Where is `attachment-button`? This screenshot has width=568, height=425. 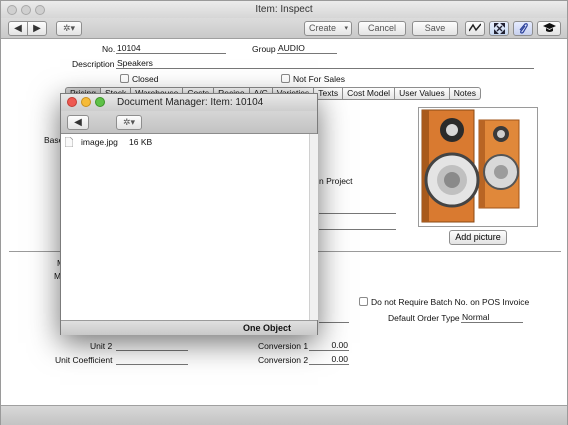 attachment-button is located at coordinates (523, 28).